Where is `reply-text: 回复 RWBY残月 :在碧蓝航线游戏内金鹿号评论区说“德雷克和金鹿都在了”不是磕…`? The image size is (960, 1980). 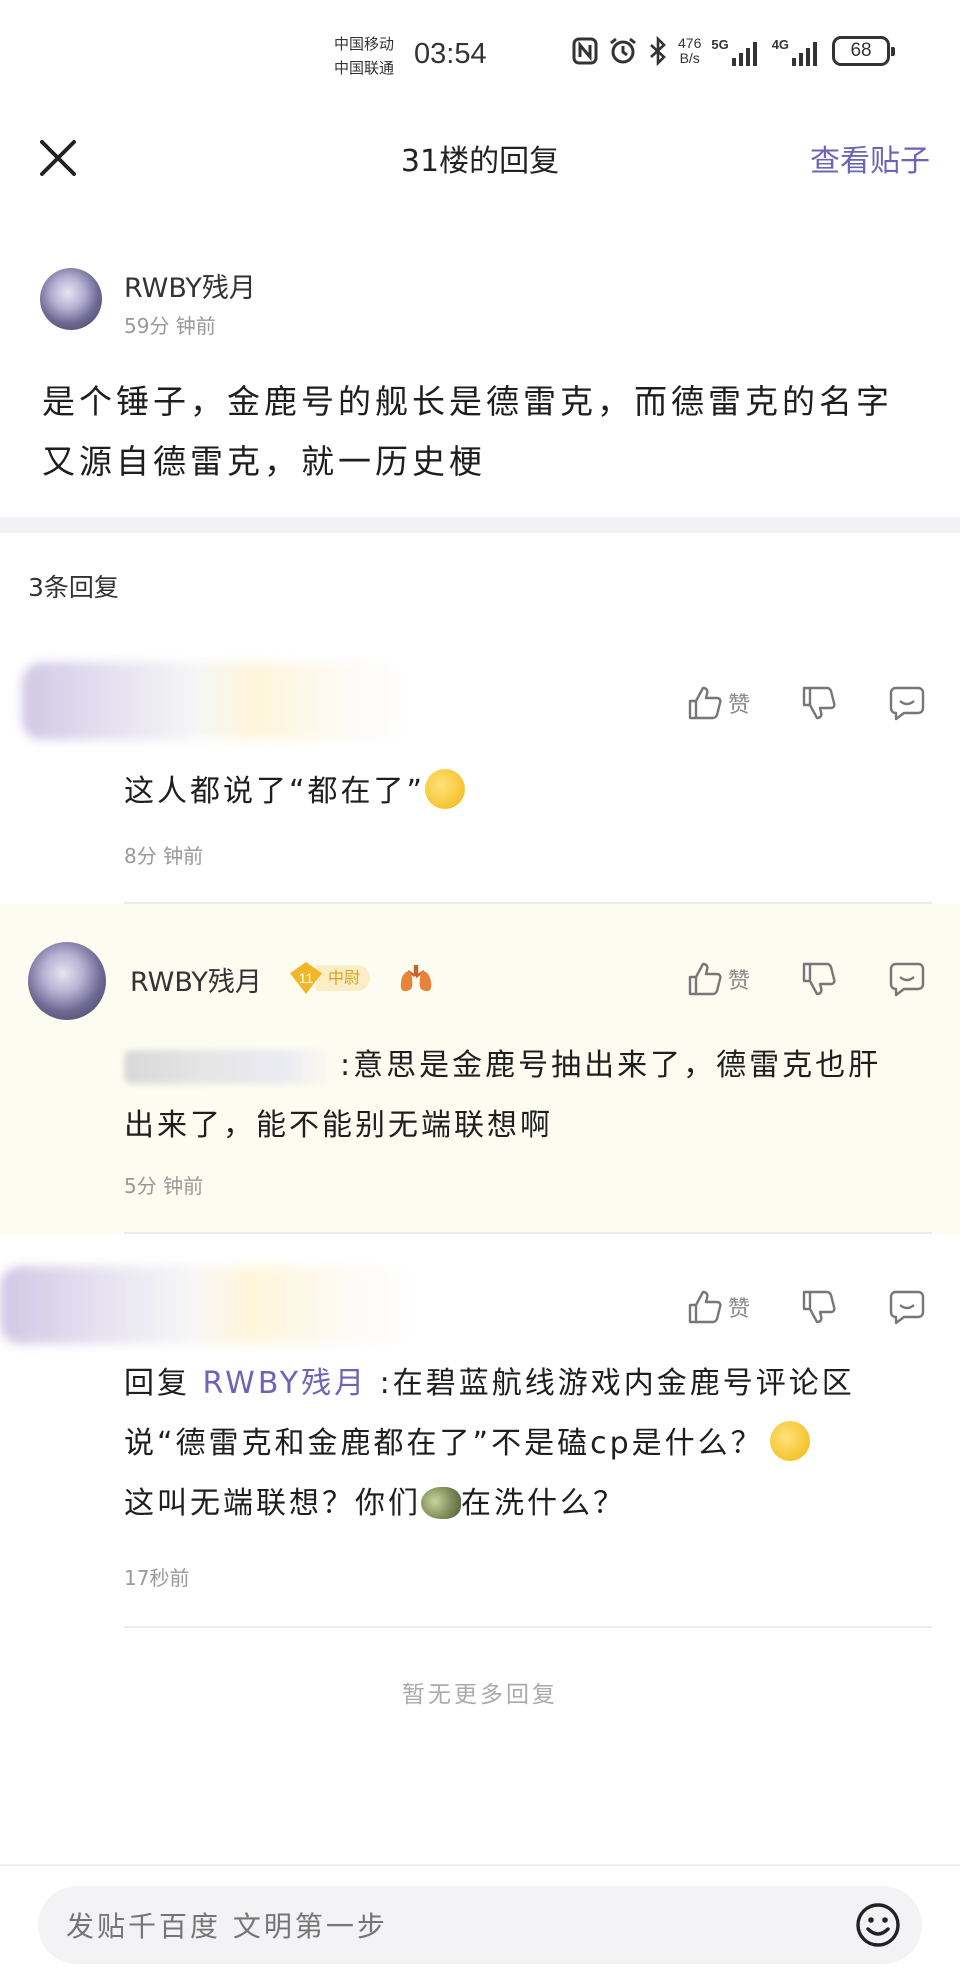 reply-text: 回复 RWBY残月 :在碧蓝航线游戏内金鹿号评论区说“德雷克和金鹿都在了”不是磕… is located at coordinates (519, 1444).